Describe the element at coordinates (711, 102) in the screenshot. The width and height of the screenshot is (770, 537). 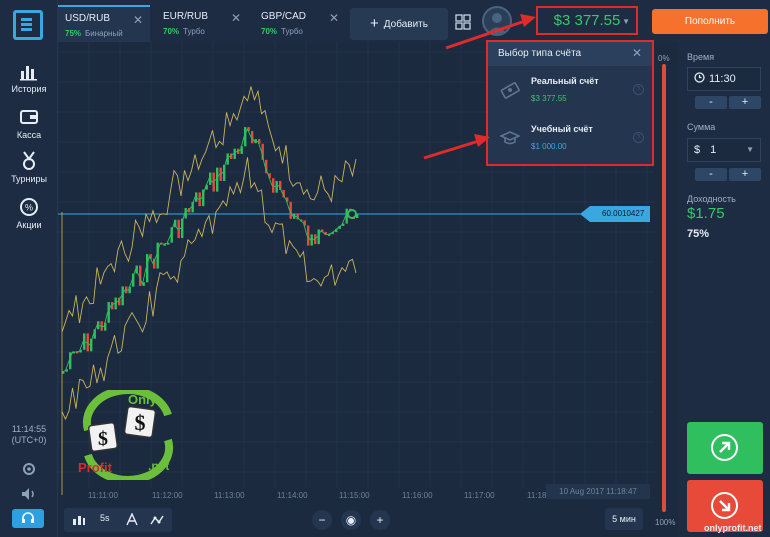
I see `time-decrease-button: -` at that location.